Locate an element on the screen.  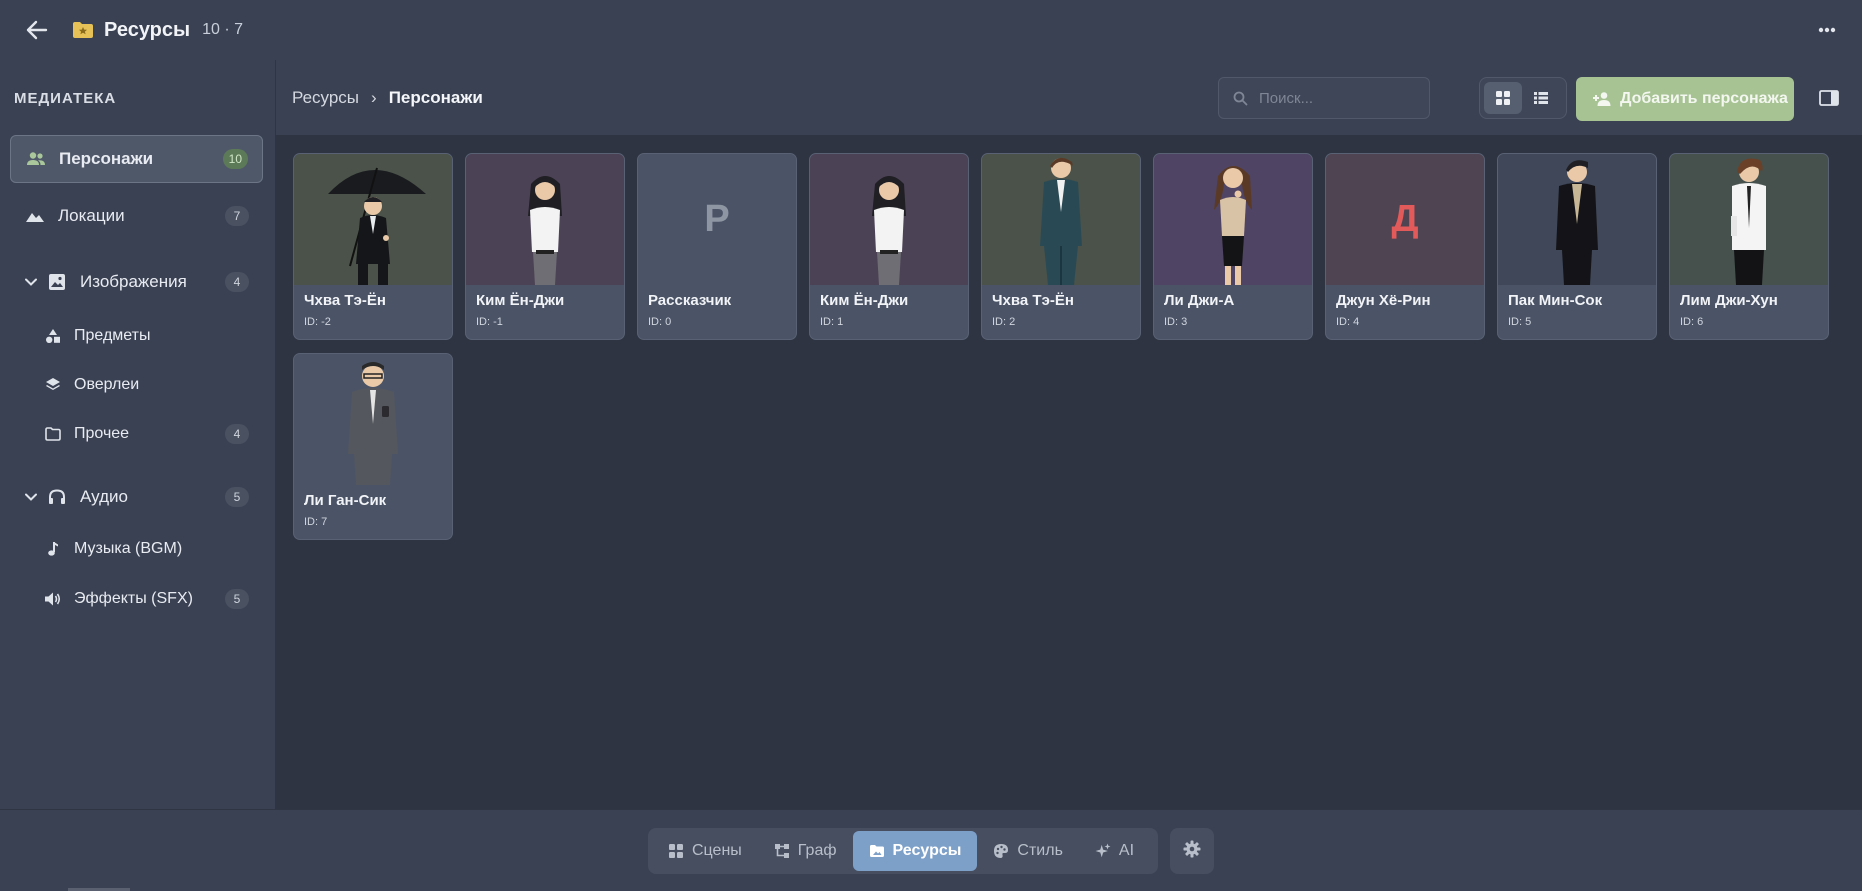
nav-label: Сцены is located at coordinates (717, 850).